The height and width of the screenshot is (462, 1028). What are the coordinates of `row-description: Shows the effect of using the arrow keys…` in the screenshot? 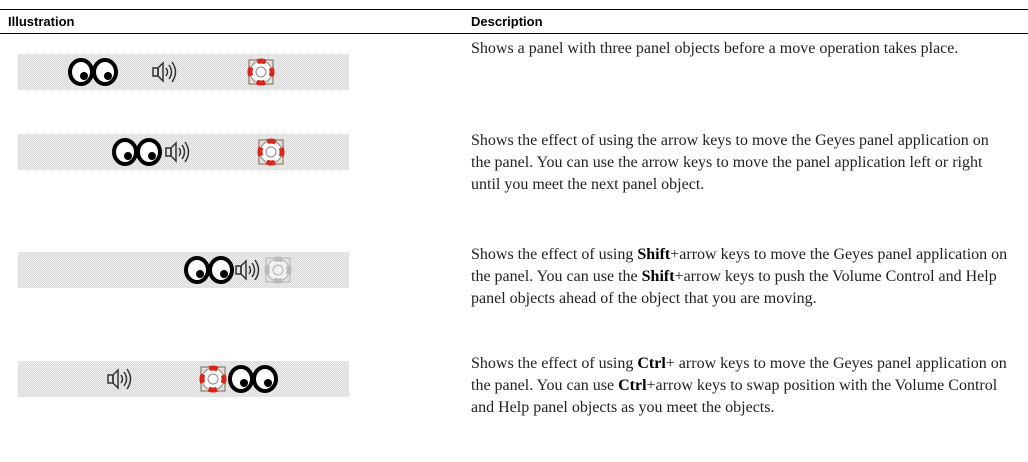 It's located at (730, 162).